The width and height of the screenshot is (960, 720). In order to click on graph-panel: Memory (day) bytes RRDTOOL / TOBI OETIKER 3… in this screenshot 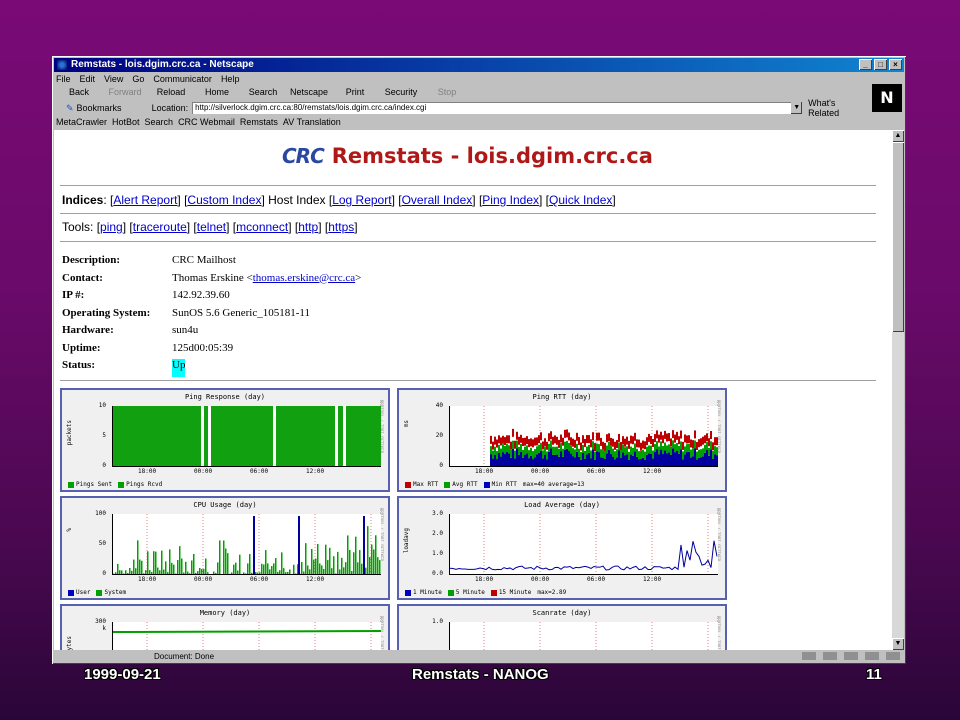, I will do `click(225, 627)`.